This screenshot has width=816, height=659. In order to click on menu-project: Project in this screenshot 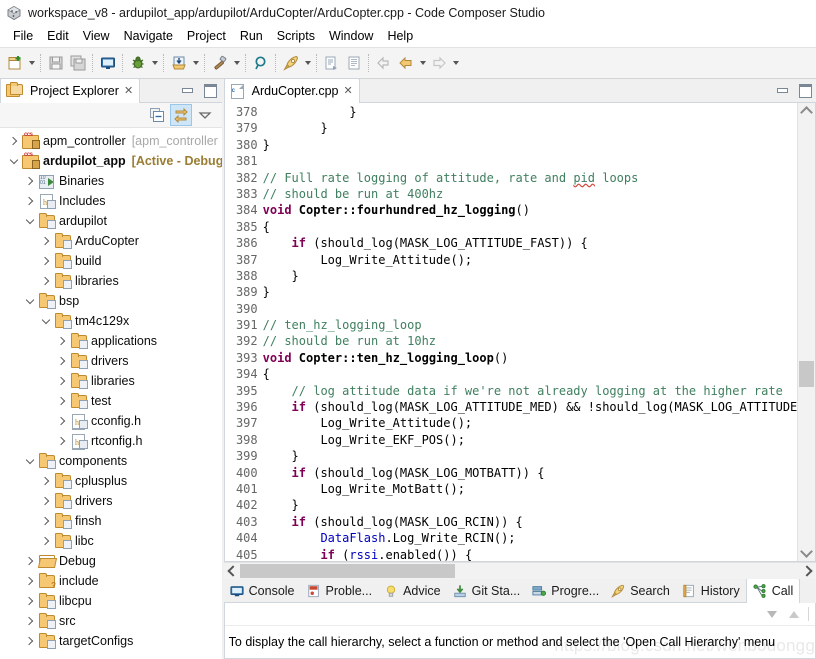, I will do `click(206, 36)`.